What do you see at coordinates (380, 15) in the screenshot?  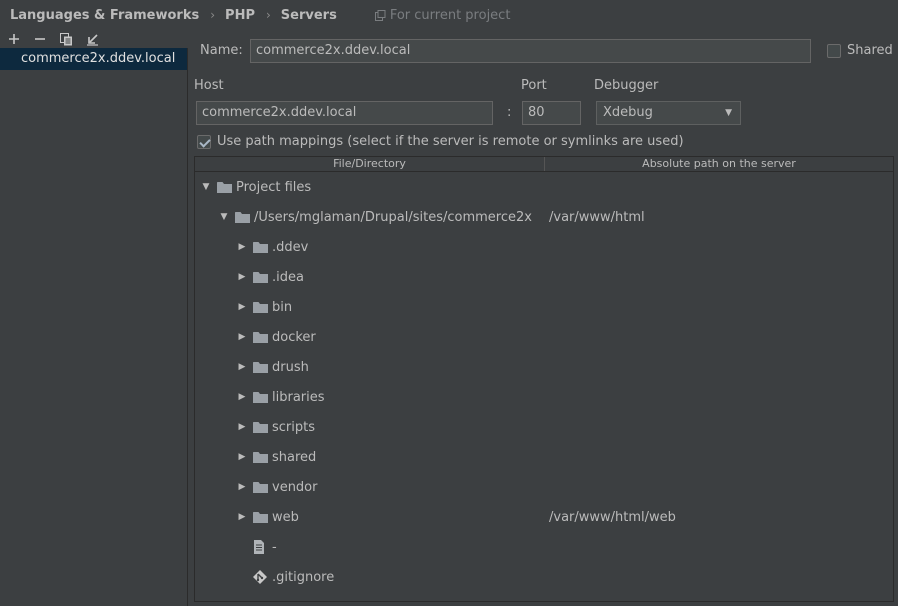 I see `project-scope-icon` at bounding box center [380, 15].